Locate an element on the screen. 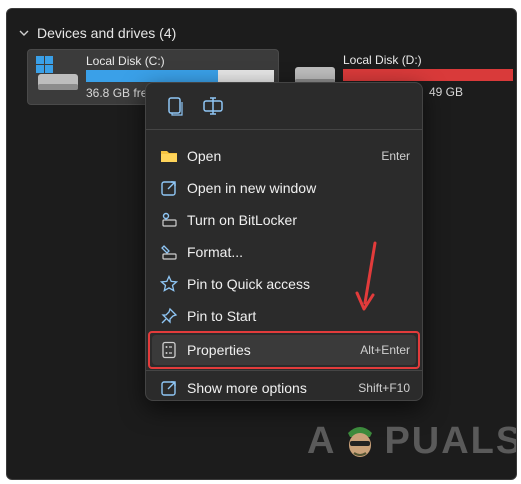  drive-name: Local Disk (D:) is located at coordinates (382, 60).